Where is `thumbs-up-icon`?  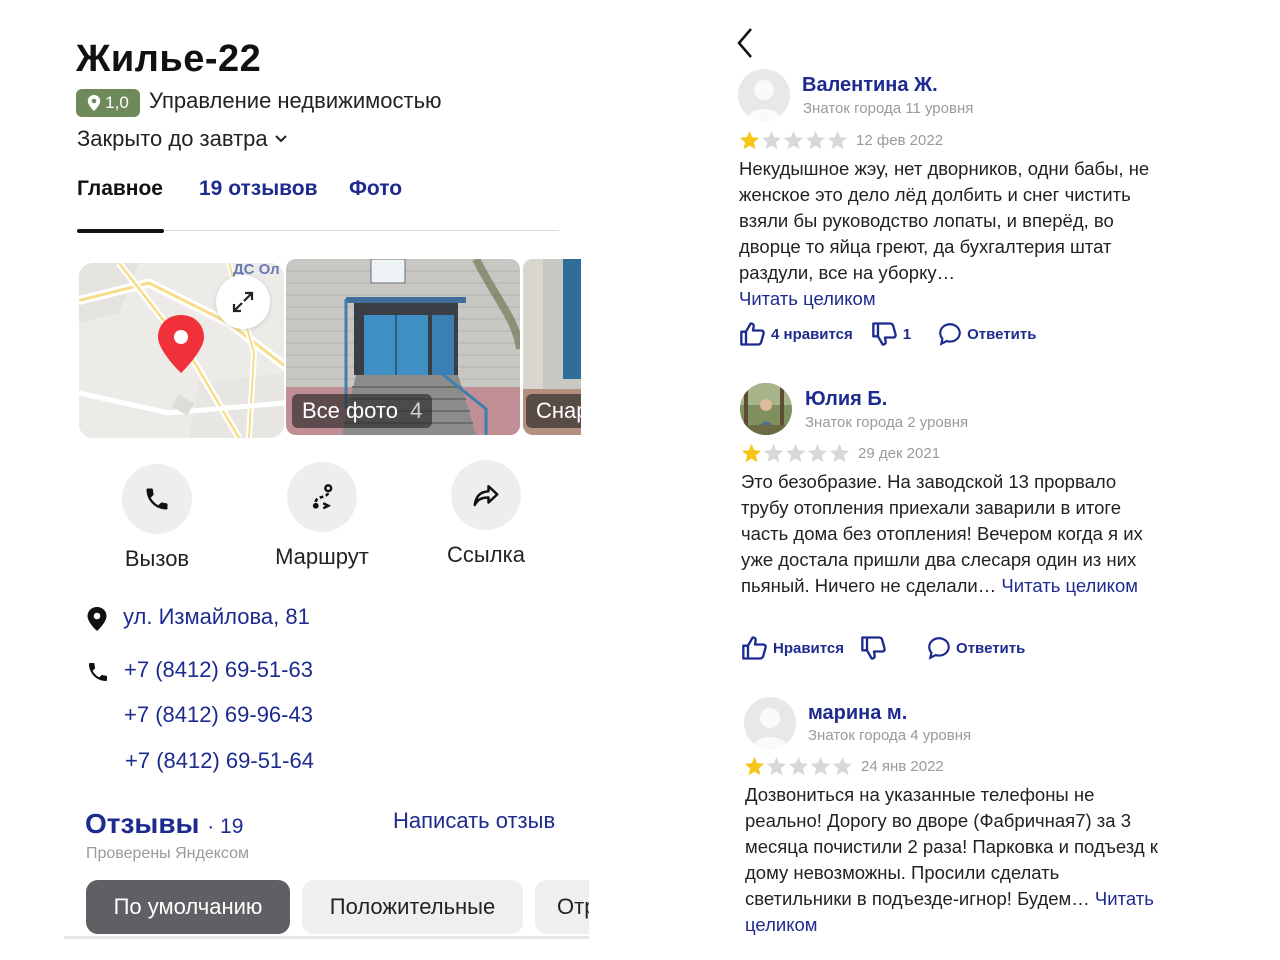
thumbs-up-icon is located at coordinates (754, 648).